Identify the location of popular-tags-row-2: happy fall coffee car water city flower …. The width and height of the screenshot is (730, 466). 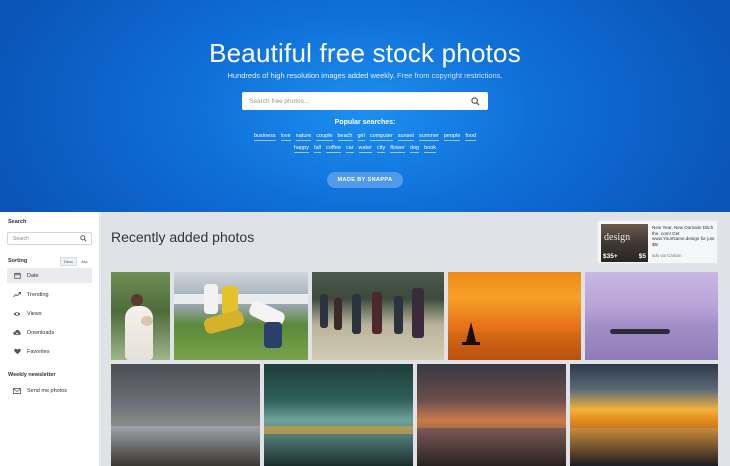
(365, 149).